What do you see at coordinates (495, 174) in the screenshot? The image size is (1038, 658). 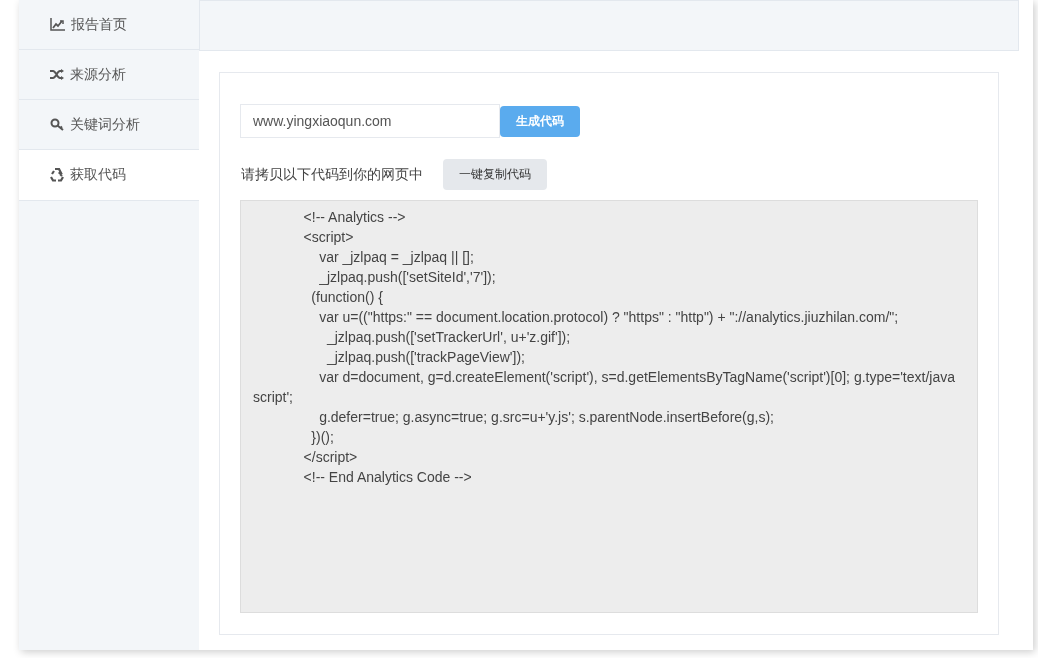 I see `copy-code-button: 一键复制代码` at bounding box center [495, 174].